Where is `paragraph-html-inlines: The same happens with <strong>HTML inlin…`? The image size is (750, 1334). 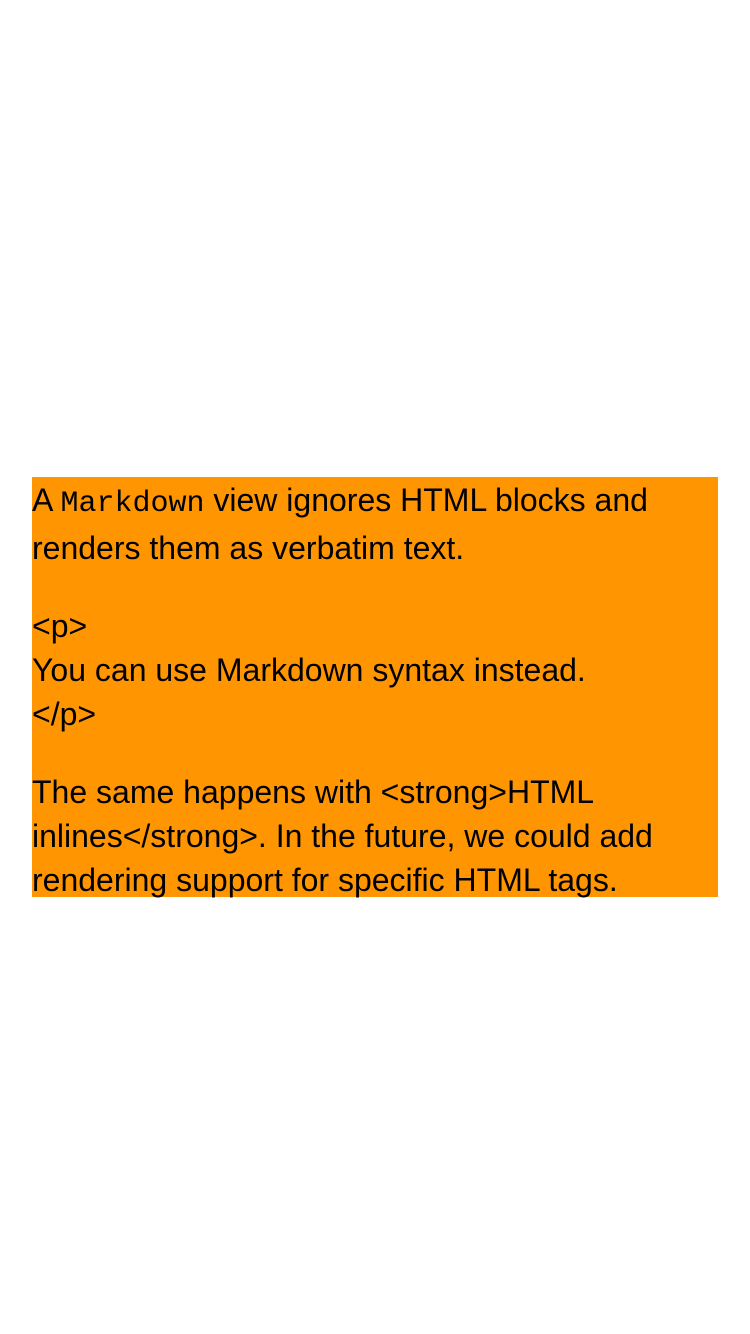 paragraph-html-inlines: The same happens with <strong>HTML inlin… is located at coordinates (342, 836).